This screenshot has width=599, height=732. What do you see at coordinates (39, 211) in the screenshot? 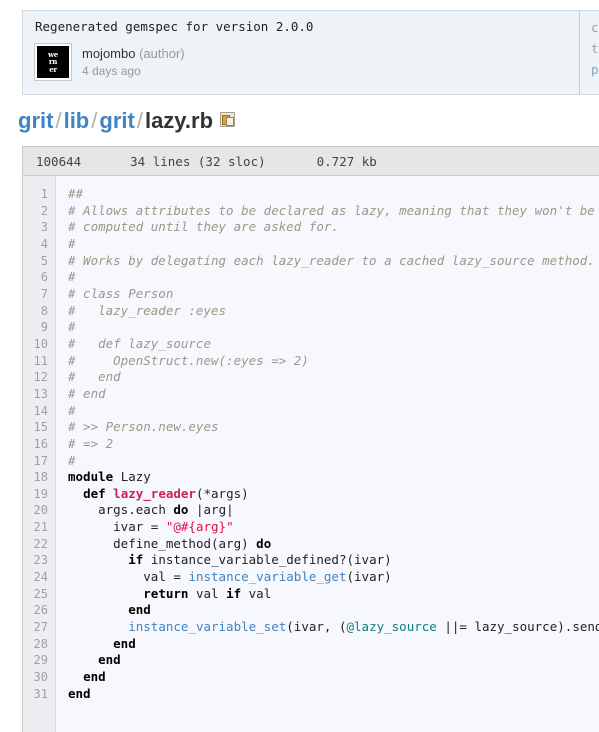
I see `line-number: 2` at bounding box center [39, 211].